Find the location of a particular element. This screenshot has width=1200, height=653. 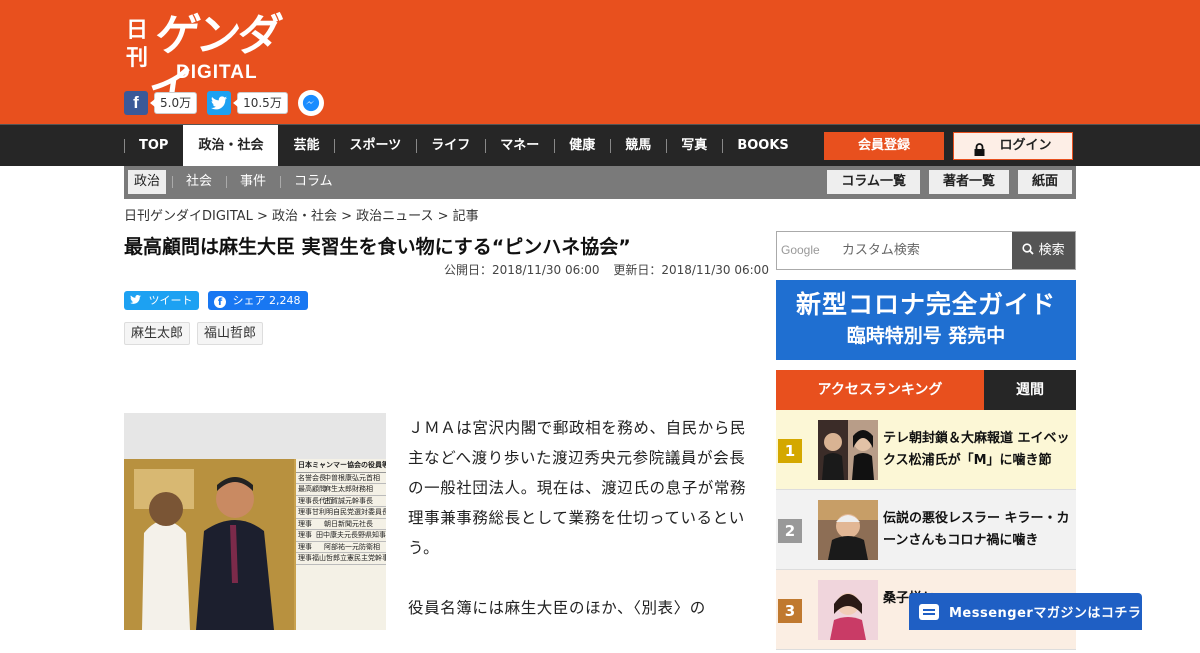

column-list-button: コラム一覧 is located at coordinates (873, 182).